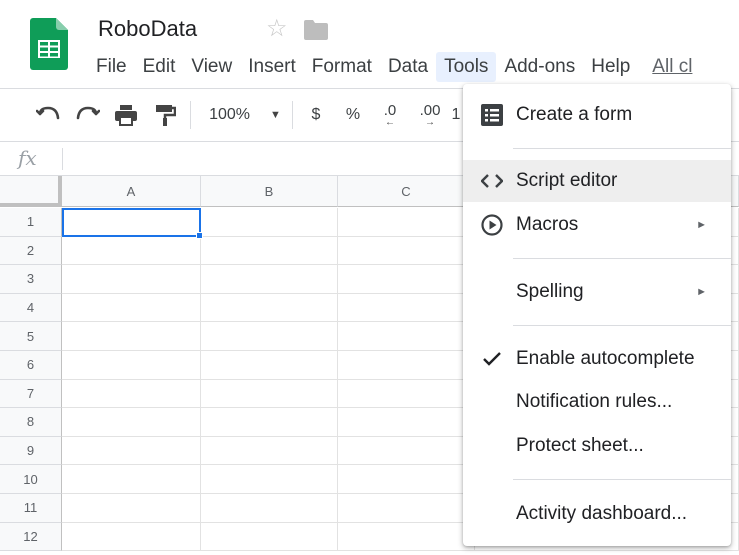 The image size is (739, 555). I want to click on sheets-logo-icon, so click(49, 44).